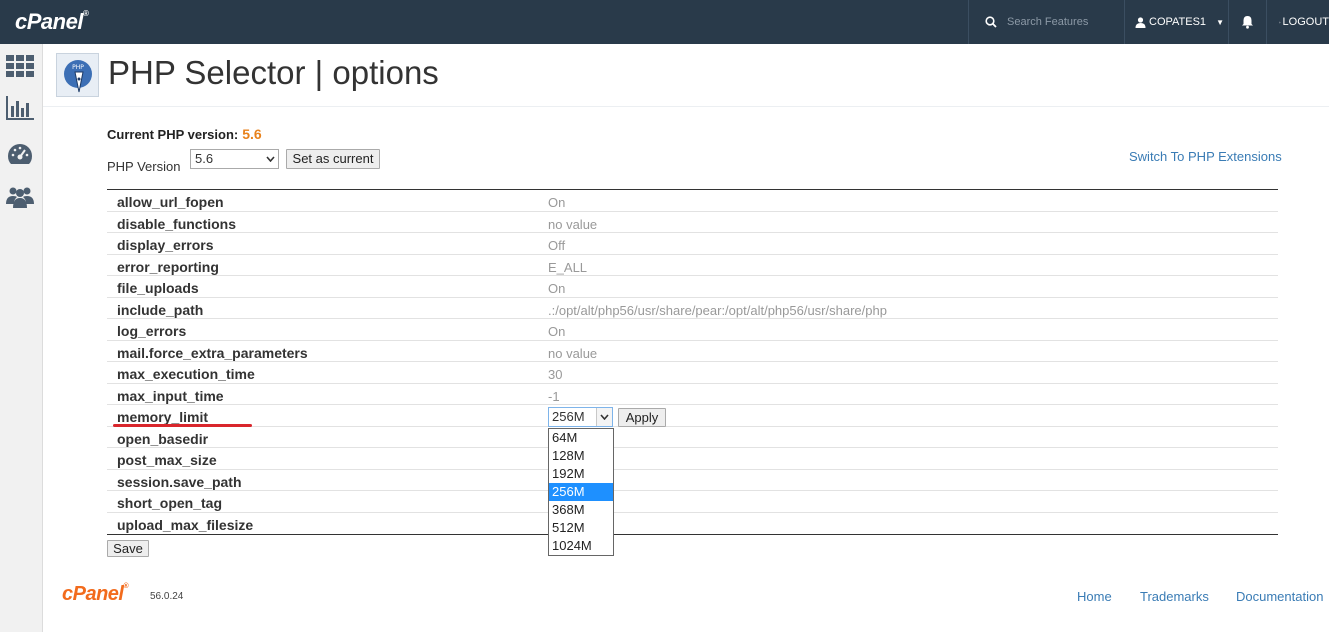  Describe the element at coordinates (692, 524) in the screenshot. I see `option-row-upload-max-filesize: upload_max_filesize` at that location.